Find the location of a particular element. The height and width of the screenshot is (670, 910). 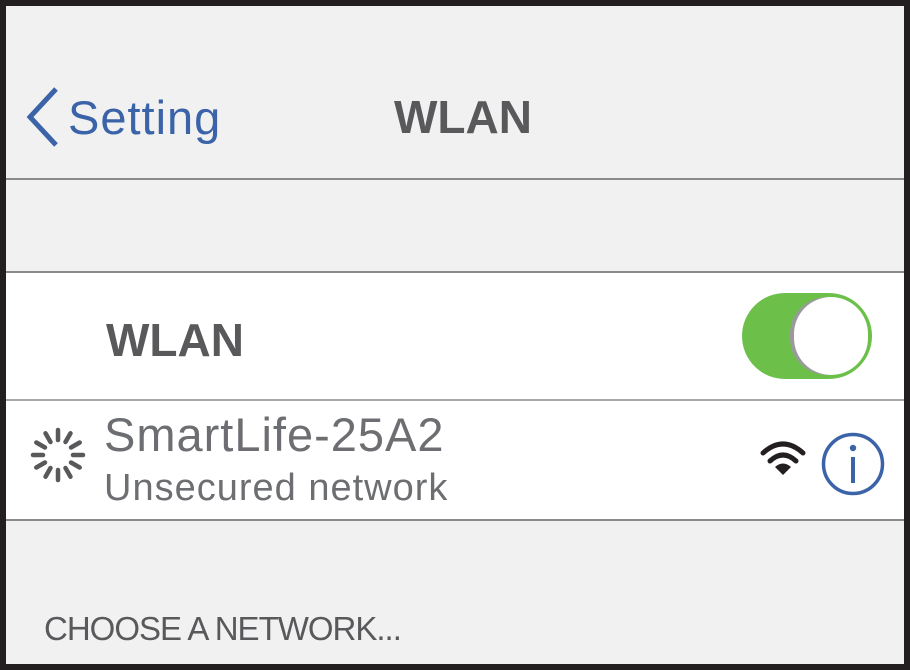

network-security-status: Unsecured network is located at coordinates (276, 488).